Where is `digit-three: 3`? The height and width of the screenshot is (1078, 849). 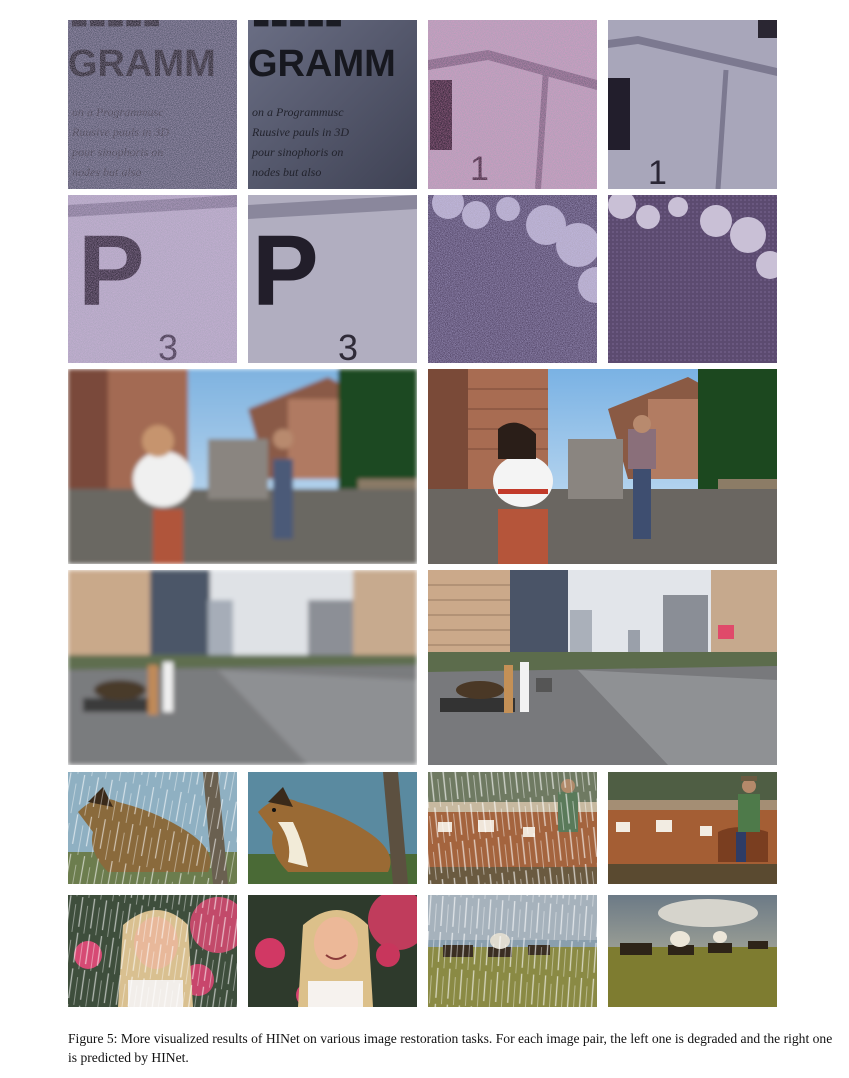 digit-three: 3 is located at coordinates (348, 345).